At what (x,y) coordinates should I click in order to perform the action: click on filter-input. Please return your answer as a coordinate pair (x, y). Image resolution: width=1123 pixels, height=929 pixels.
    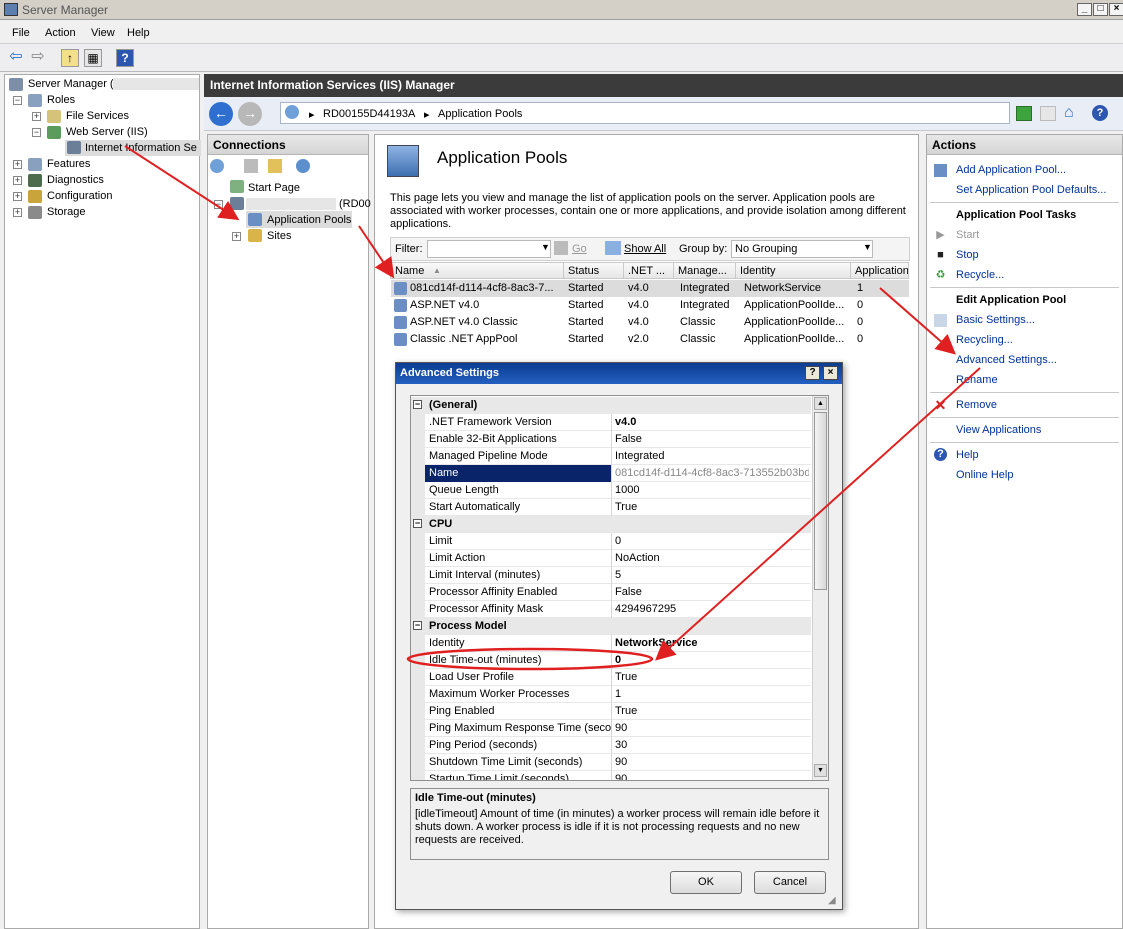
    Looking at the image, I should click on (489, 249).